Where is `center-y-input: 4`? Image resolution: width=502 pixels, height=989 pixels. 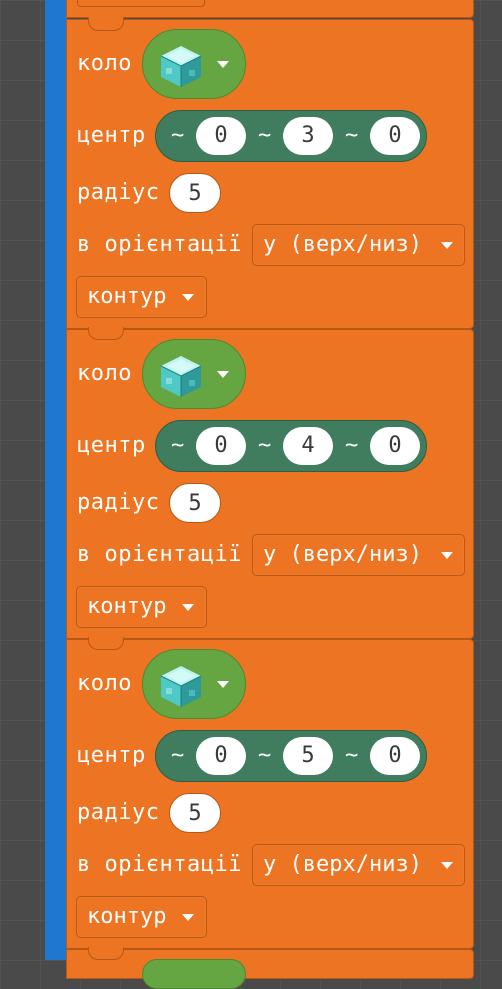 center-y-input: 4 is located at coordinates (308, 446).